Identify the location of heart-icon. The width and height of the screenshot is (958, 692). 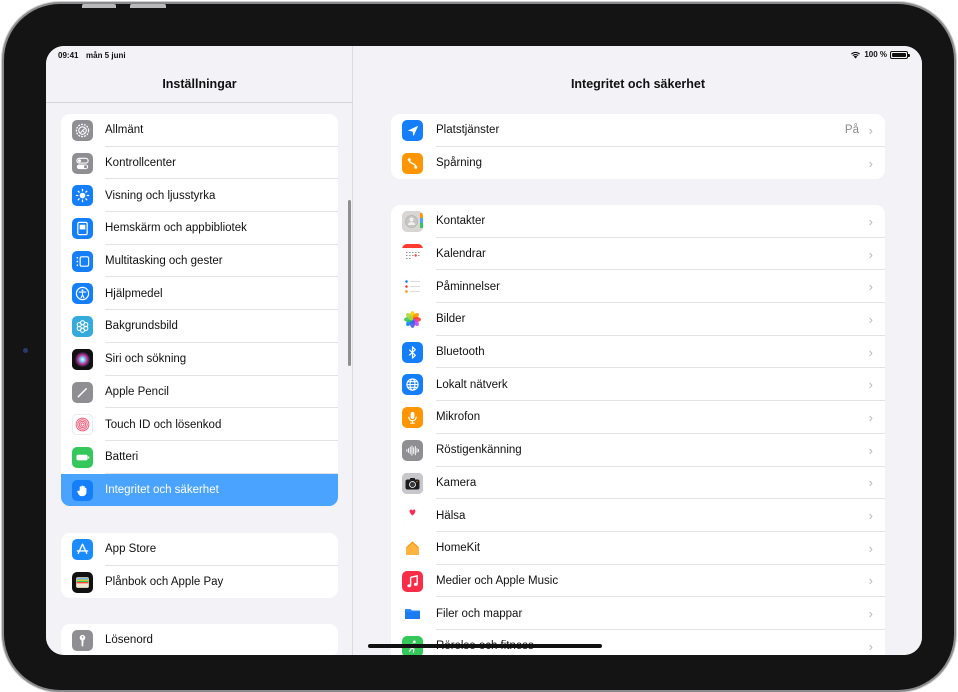
(412, 516).